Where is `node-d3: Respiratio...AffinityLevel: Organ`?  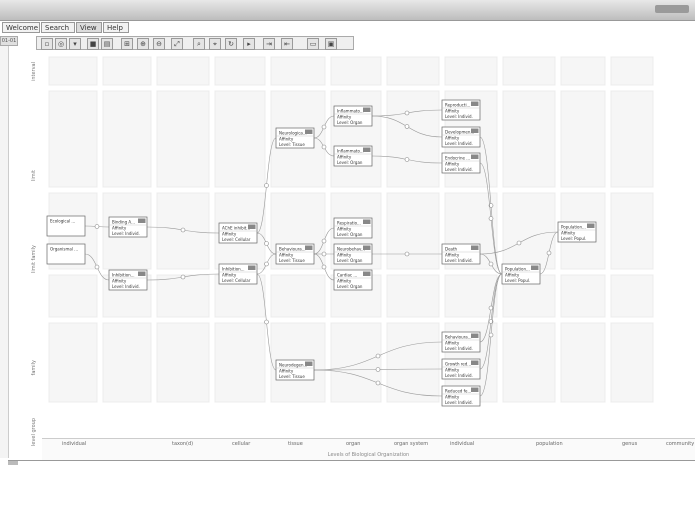
node-d3: Respiratio...AffinityLevel: Organ is located at coordinates (353, 228).